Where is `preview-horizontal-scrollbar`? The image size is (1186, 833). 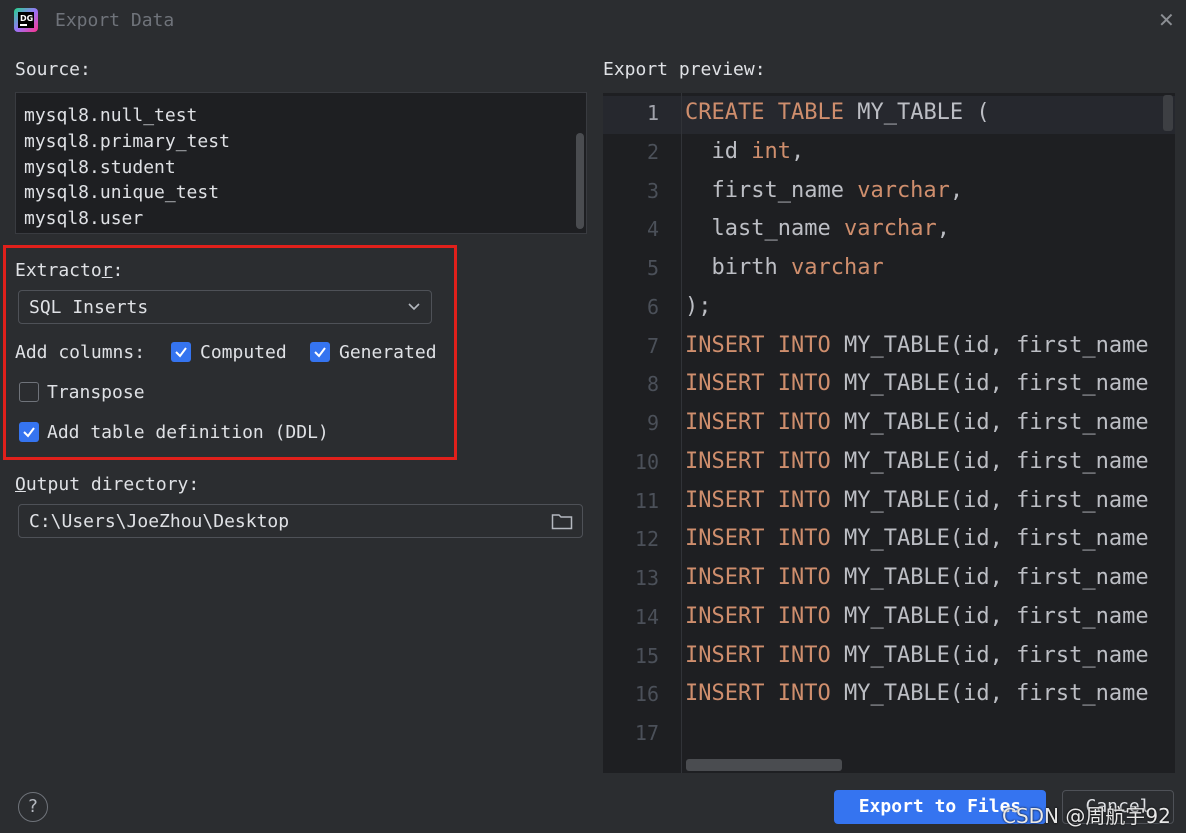 preview-horizontal-scrollbar is located at coordinates (764, 765).